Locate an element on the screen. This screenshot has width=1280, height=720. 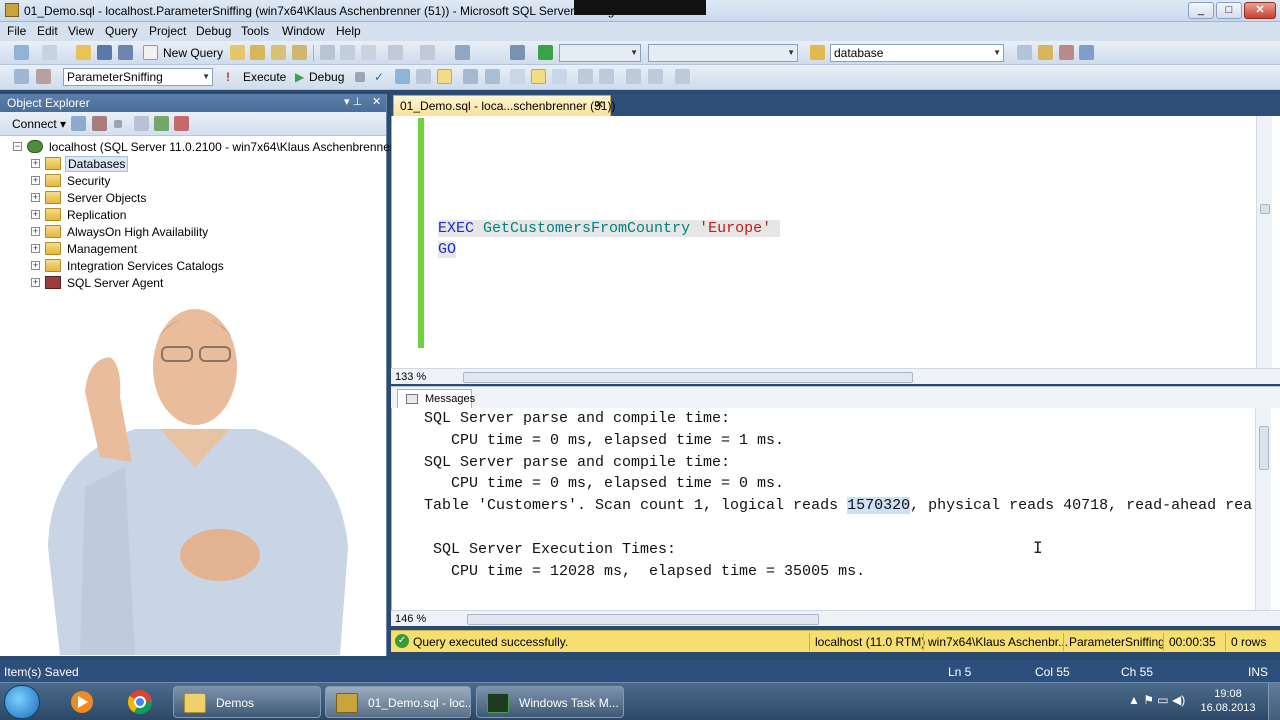
start-button is located at coordinates (22, 702).